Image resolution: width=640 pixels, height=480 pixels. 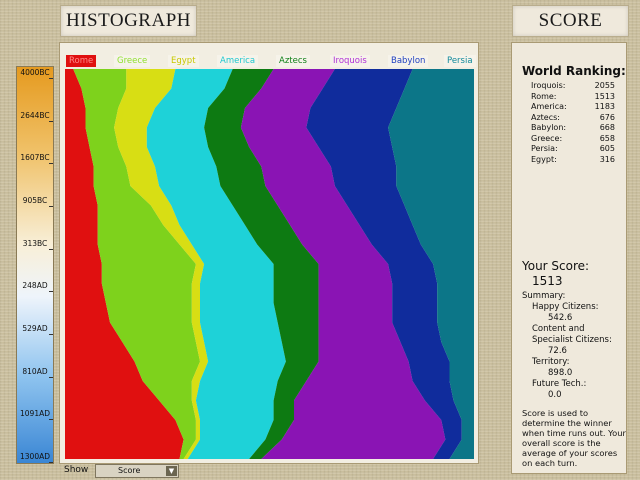 I want to click on show-dropdown: Score ▼, so click(x=137, y=471).